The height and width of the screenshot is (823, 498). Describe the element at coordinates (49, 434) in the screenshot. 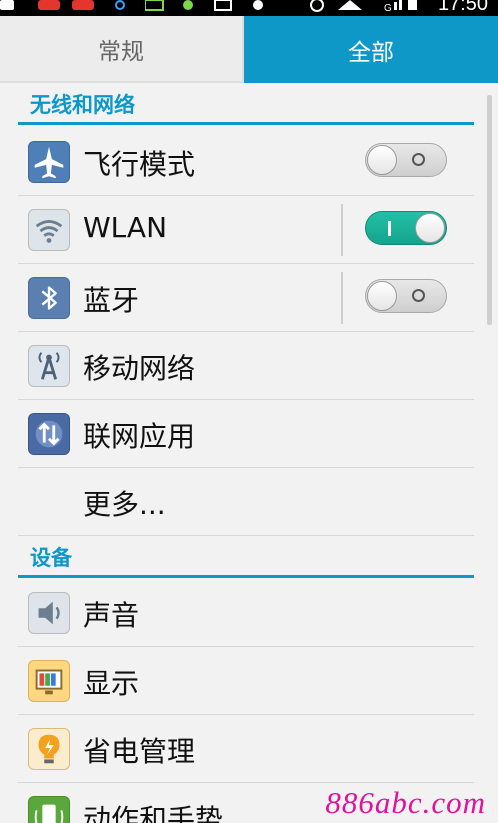

I see `network-apps-icon` at that location.